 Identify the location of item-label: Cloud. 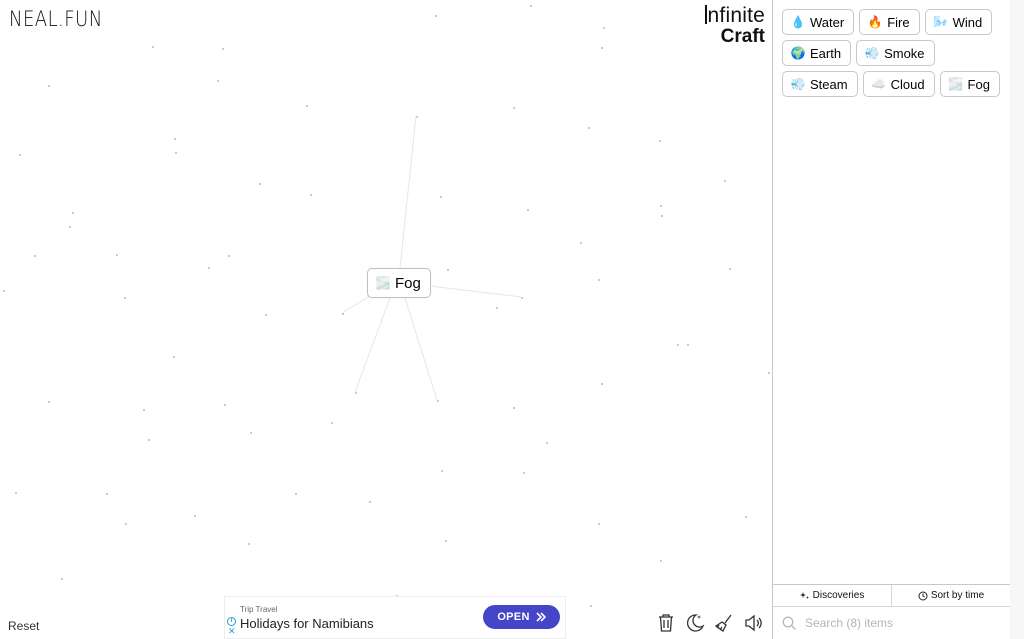
(907, 84).